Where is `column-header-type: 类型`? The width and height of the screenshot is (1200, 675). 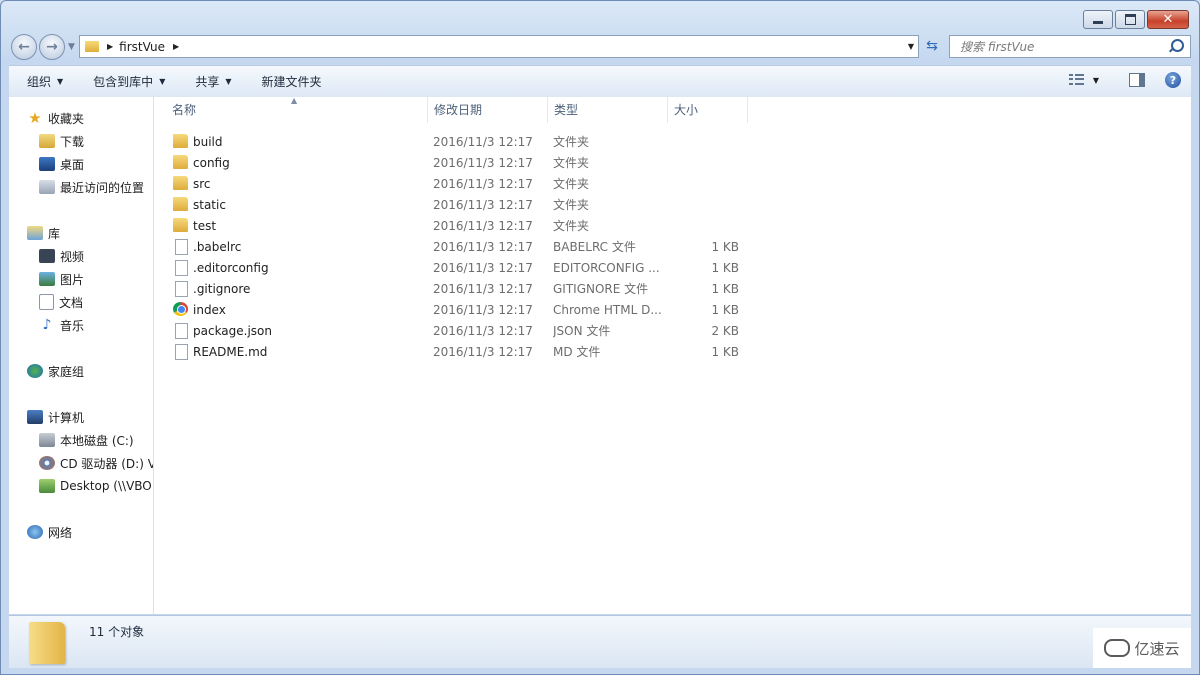 column-header-type: 类型 is located at coordinates (608, 110).